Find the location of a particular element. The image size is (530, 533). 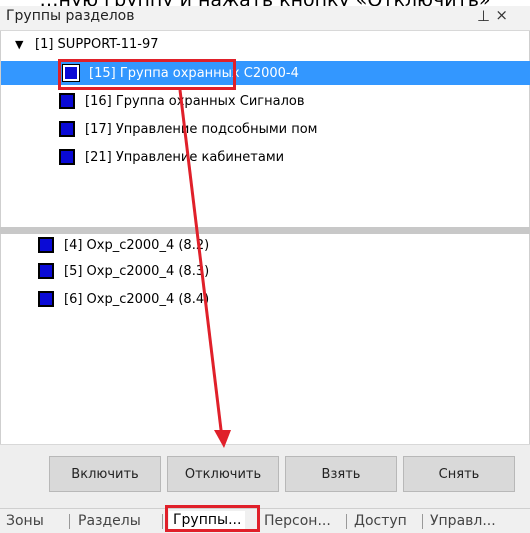

list-item: [6] Охр_с2000_4 (8.4) is located at coordinates (123, 299).